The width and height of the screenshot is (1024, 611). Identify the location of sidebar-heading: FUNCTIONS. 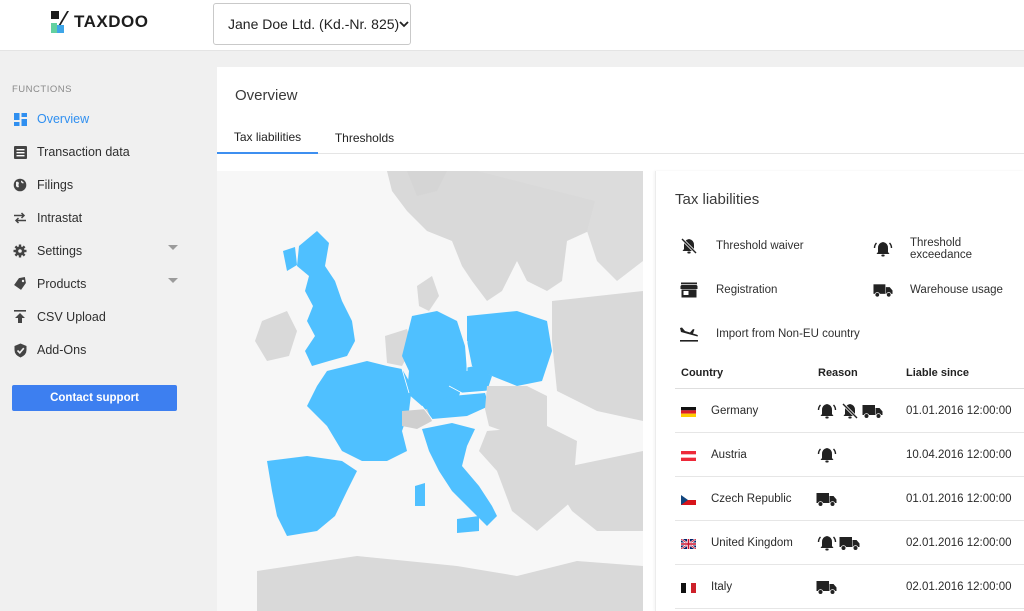
(42, 89).